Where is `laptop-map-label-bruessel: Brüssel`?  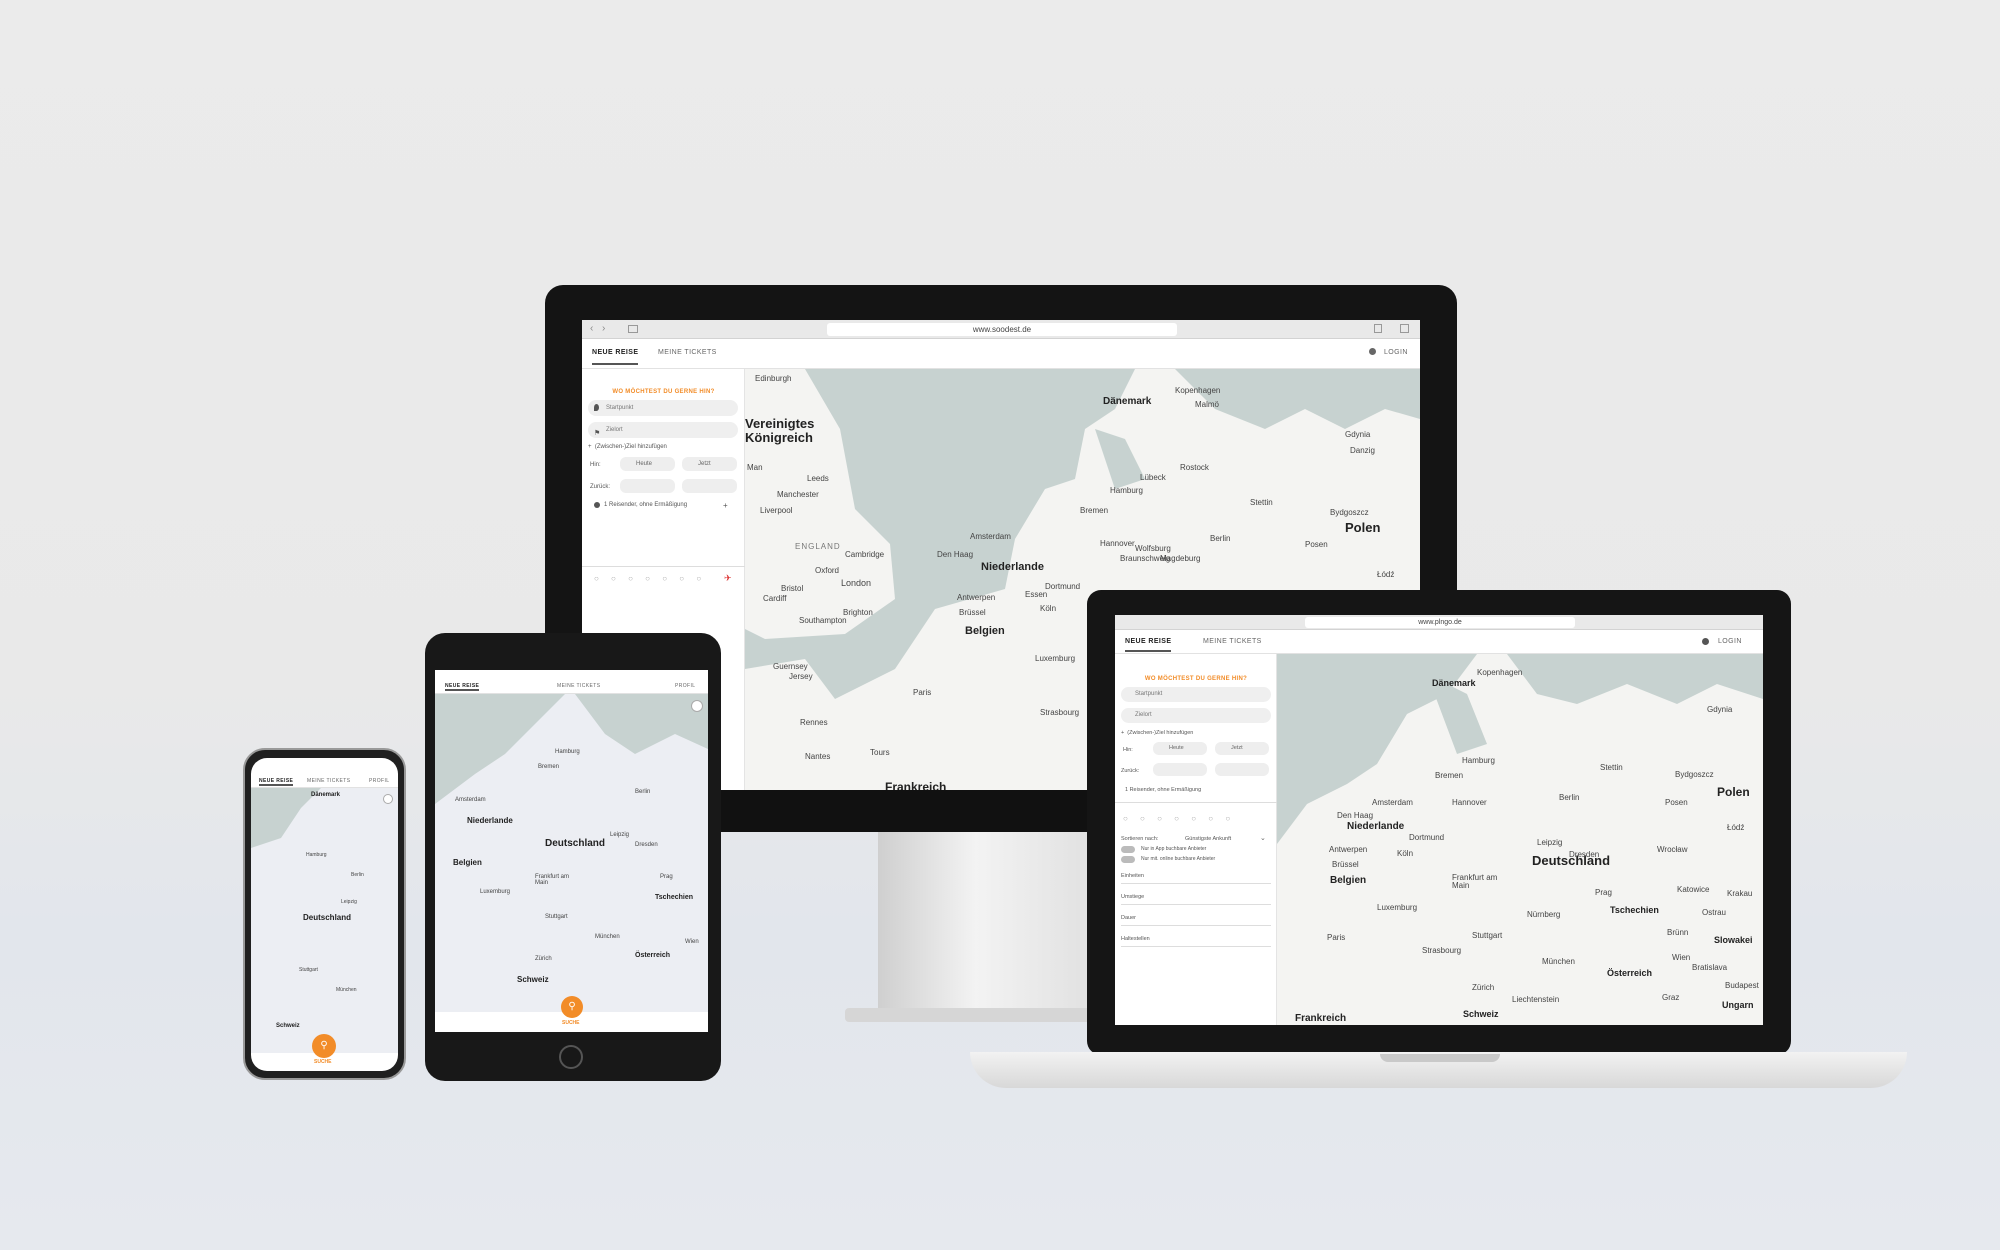
laptop-map-label-bruessel: Brüssel is located at coordinates (1345, 864).